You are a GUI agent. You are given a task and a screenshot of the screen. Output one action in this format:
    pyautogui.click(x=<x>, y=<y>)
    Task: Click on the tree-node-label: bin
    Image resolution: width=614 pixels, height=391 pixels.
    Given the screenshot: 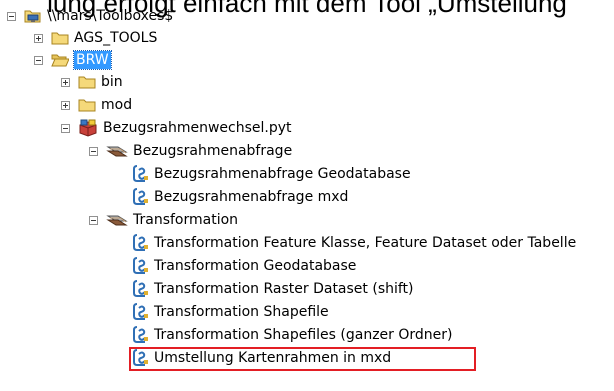 What is the action you would take?
    pyautogui.click(x=112, y=82)
    